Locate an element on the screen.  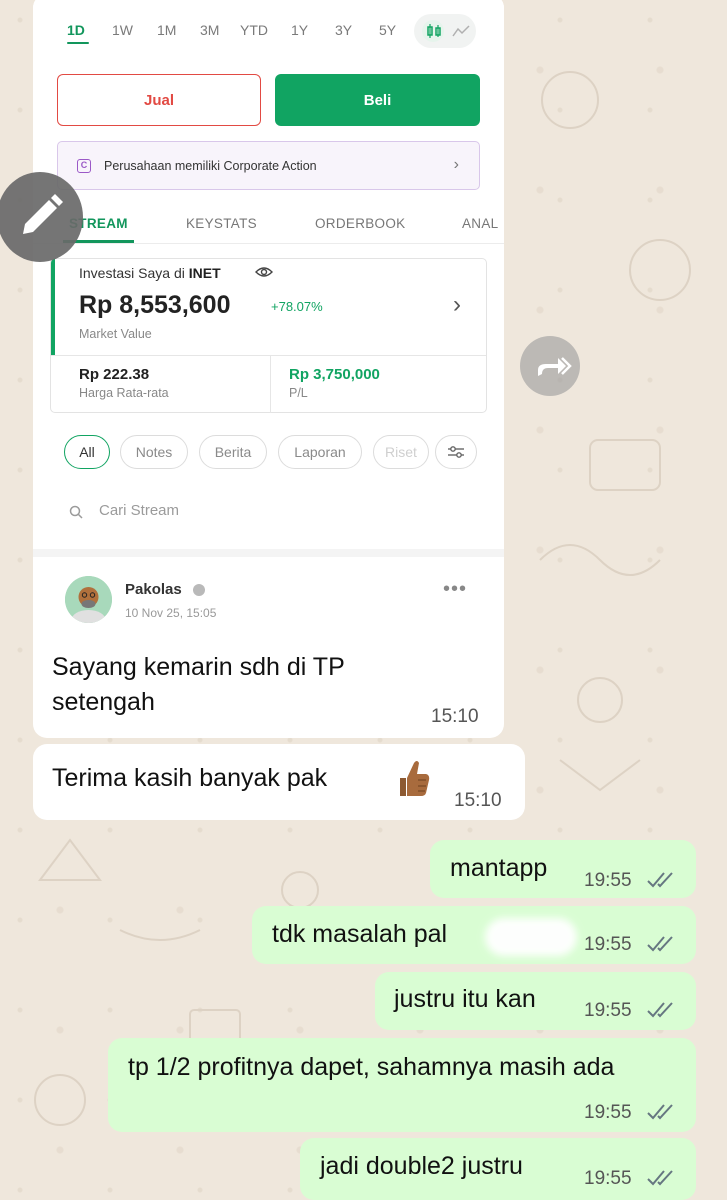
redacted-text-blur is located at coordinates (531, 937).